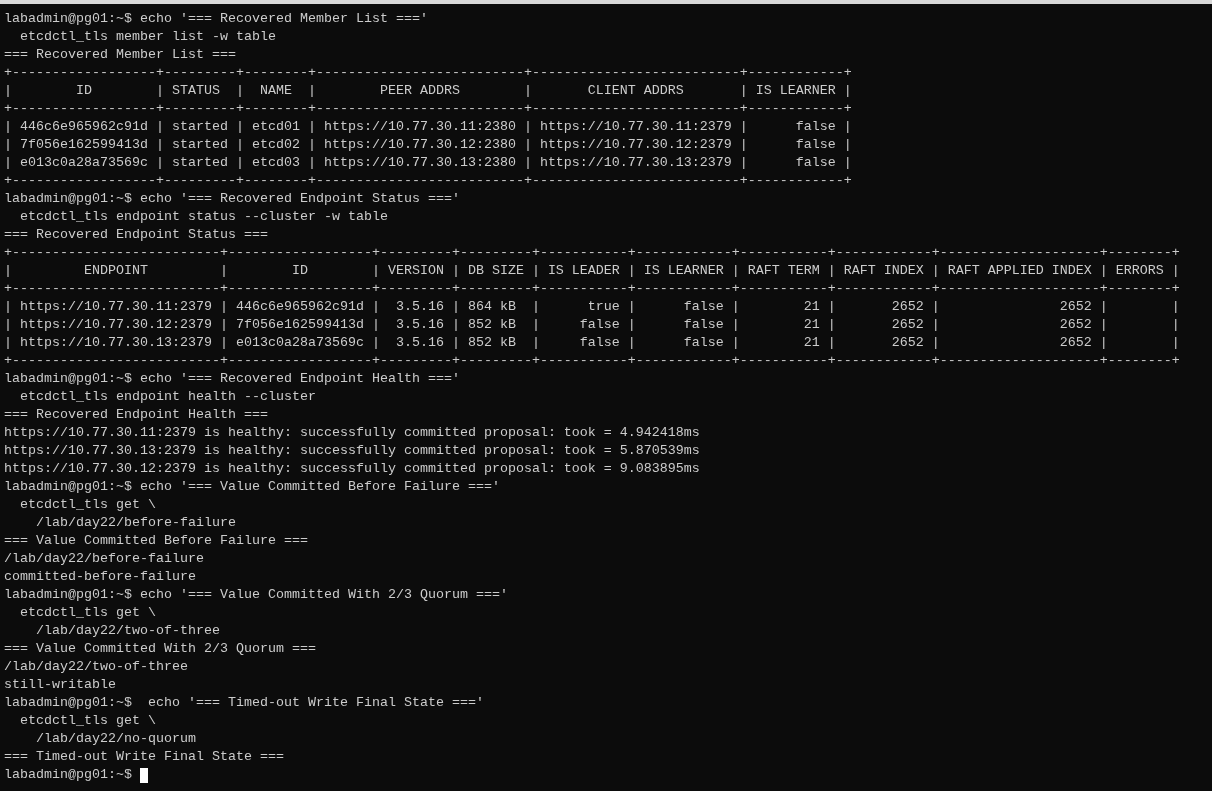 This screenshot has height=791, width=1212. I want to click on terminal-line: labadmin@pg01:~$, so click(68, 775).